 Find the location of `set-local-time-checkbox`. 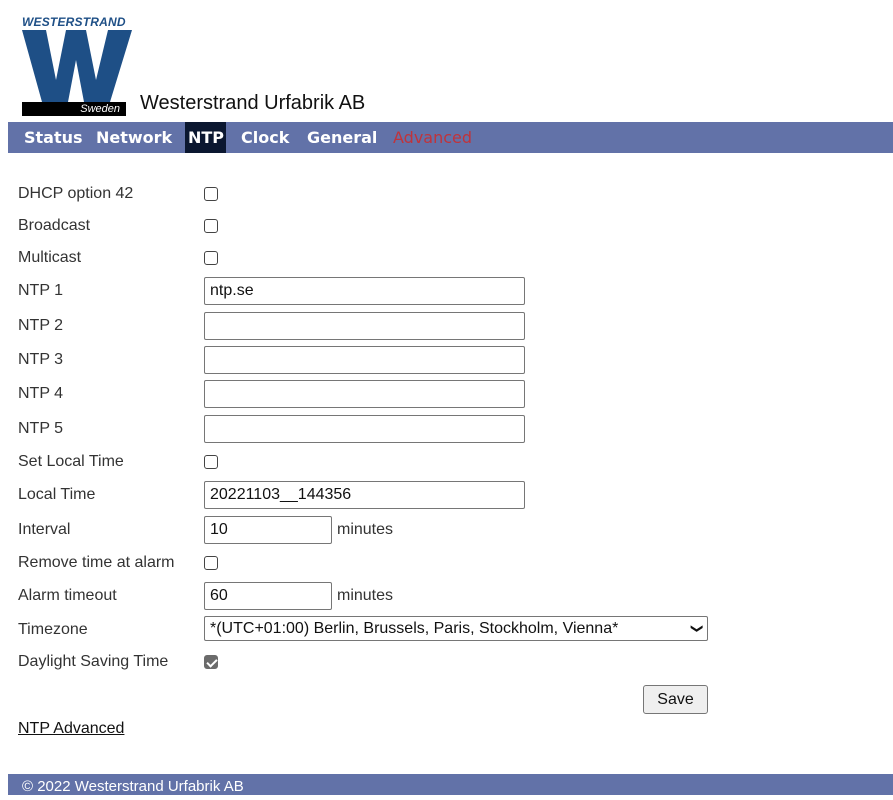

set-local-time-checkbox is located at coordinates (211, 462).